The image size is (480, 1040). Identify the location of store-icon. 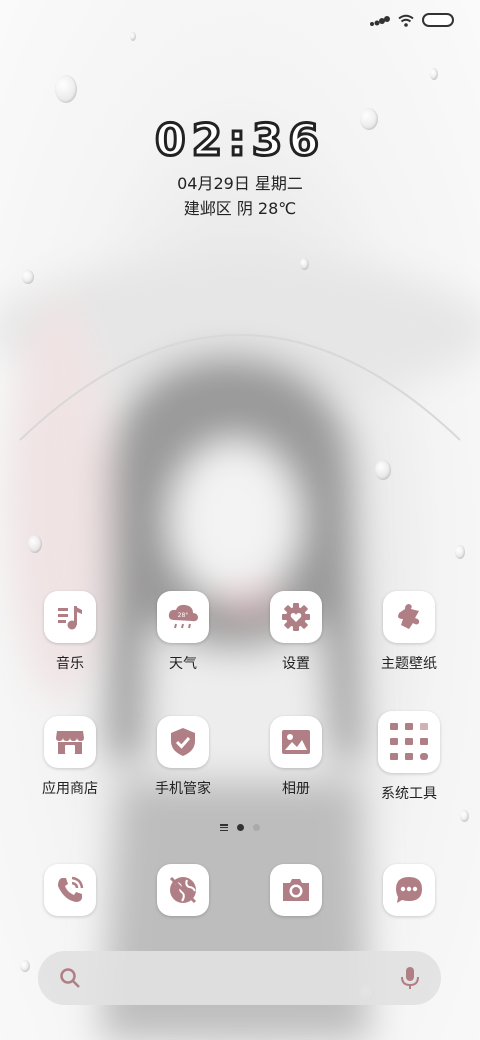
(70, 742).